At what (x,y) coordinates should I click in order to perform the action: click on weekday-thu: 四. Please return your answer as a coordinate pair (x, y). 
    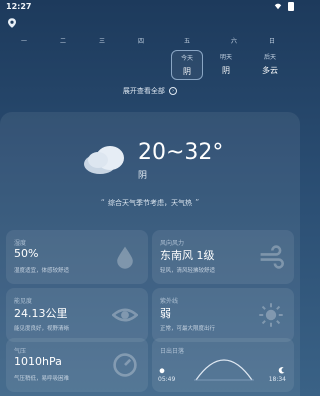
    Looking at the image, I should click on (141, 40).